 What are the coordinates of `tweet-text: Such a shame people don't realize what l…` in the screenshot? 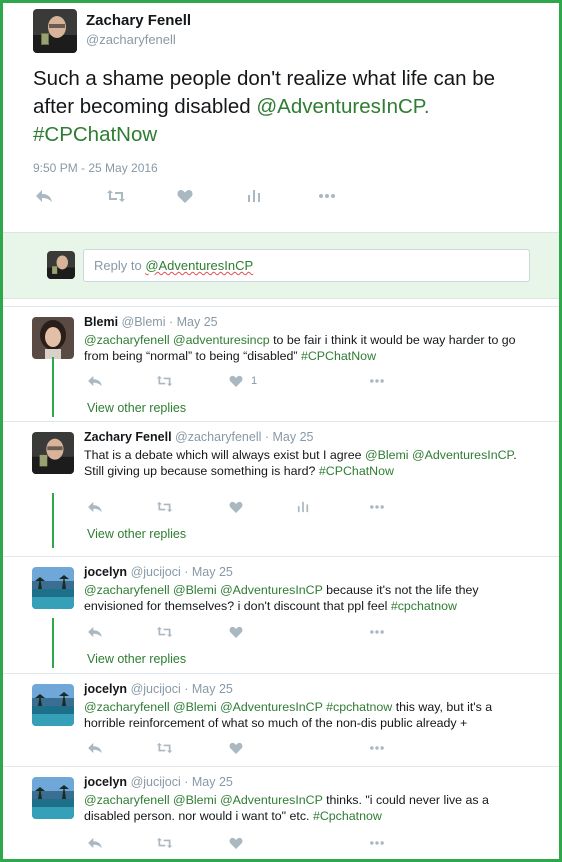 It's located at (283, 107).